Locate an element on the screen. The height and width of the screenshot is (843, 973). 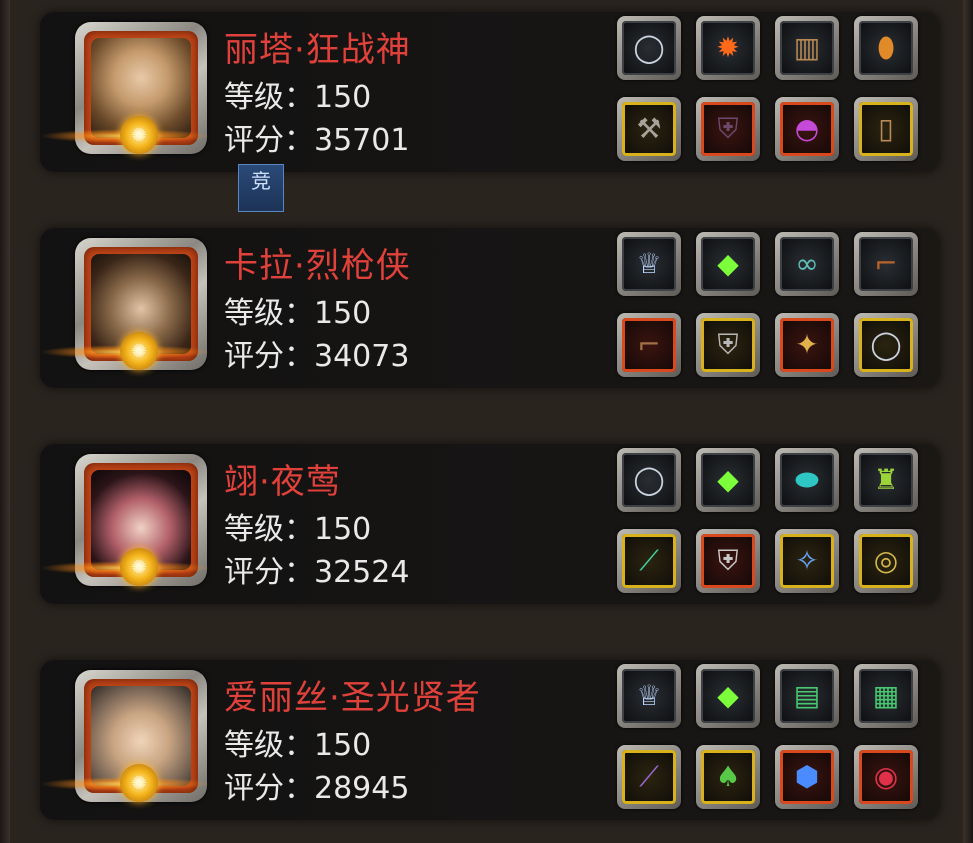
hero-name: 丽塔·狂战神 is located at coordinates (317, 50).